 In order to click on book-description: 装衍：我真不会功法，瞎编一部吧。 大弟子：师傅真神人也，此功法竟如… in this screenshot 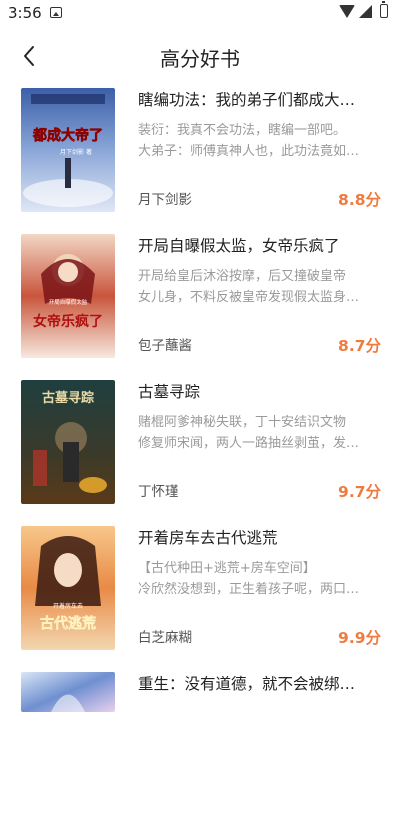, I will do `click(259, 141)`.